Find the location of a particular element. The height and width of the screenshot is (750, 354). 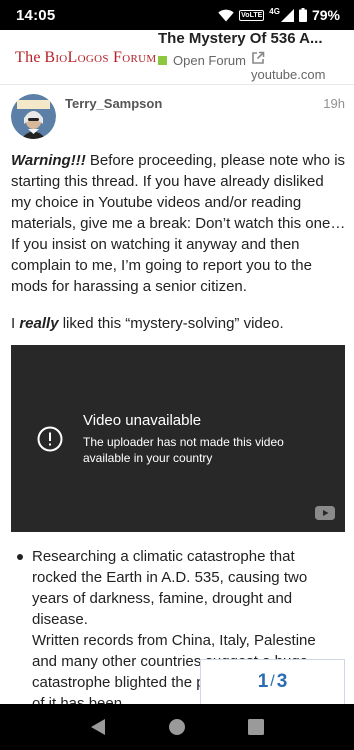

back-icon is located at coordinates (97, 727).